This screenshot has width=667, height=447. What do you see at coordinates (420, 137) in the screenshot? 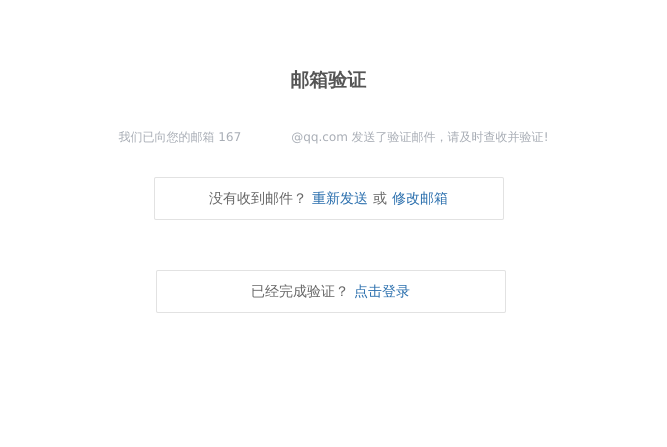
I see `message-text: @qq.com 发送了验证邮件，请及时查收并验证!` at bounding box center [420, 137].